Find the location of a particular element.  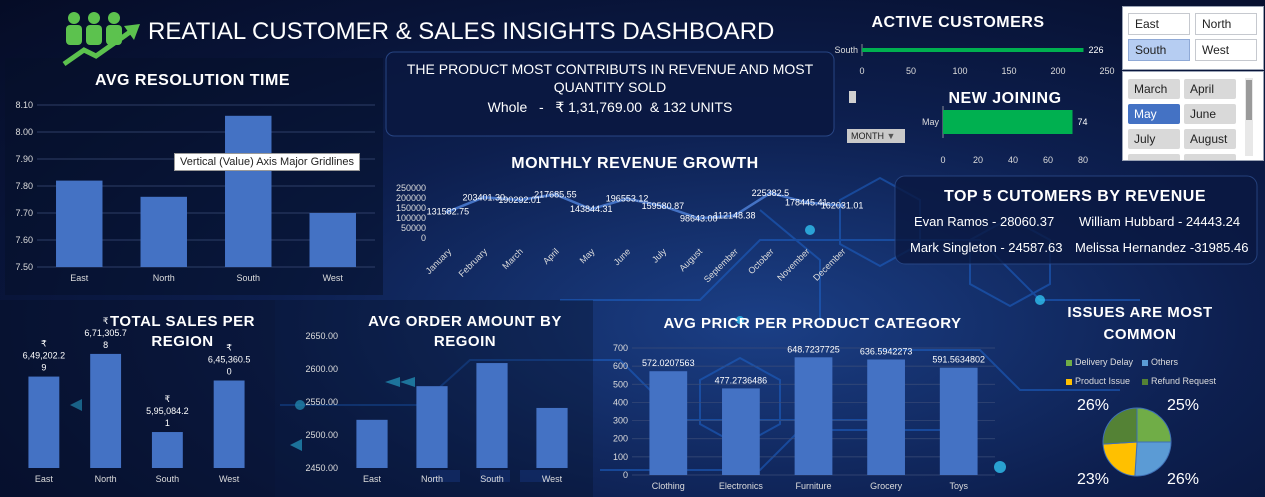

slicer-item-south: South is located at coordinates (1159, 50).